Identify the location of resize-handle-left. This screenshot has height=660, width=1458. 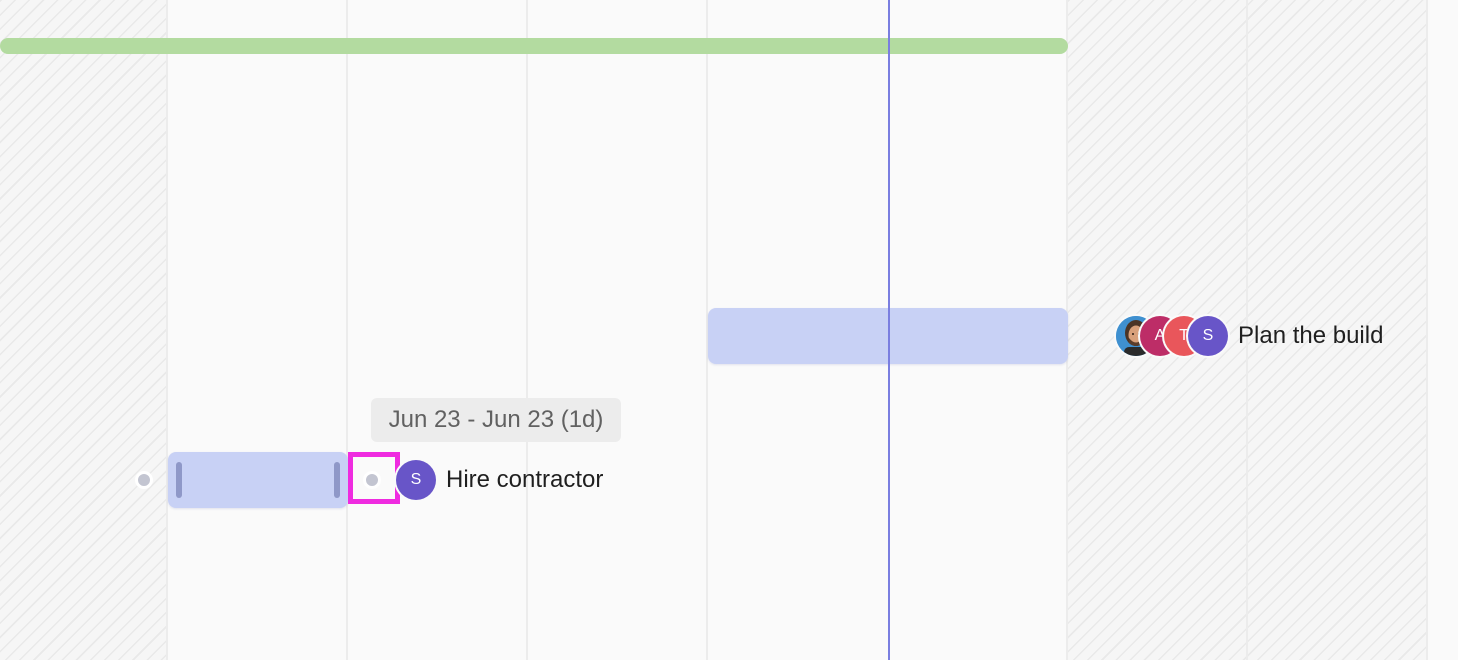
(179, 480).